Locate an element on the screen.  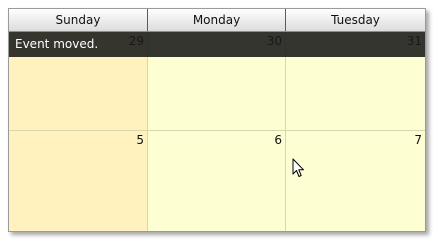
day-number: 7 is located at coordinates (418, 140).